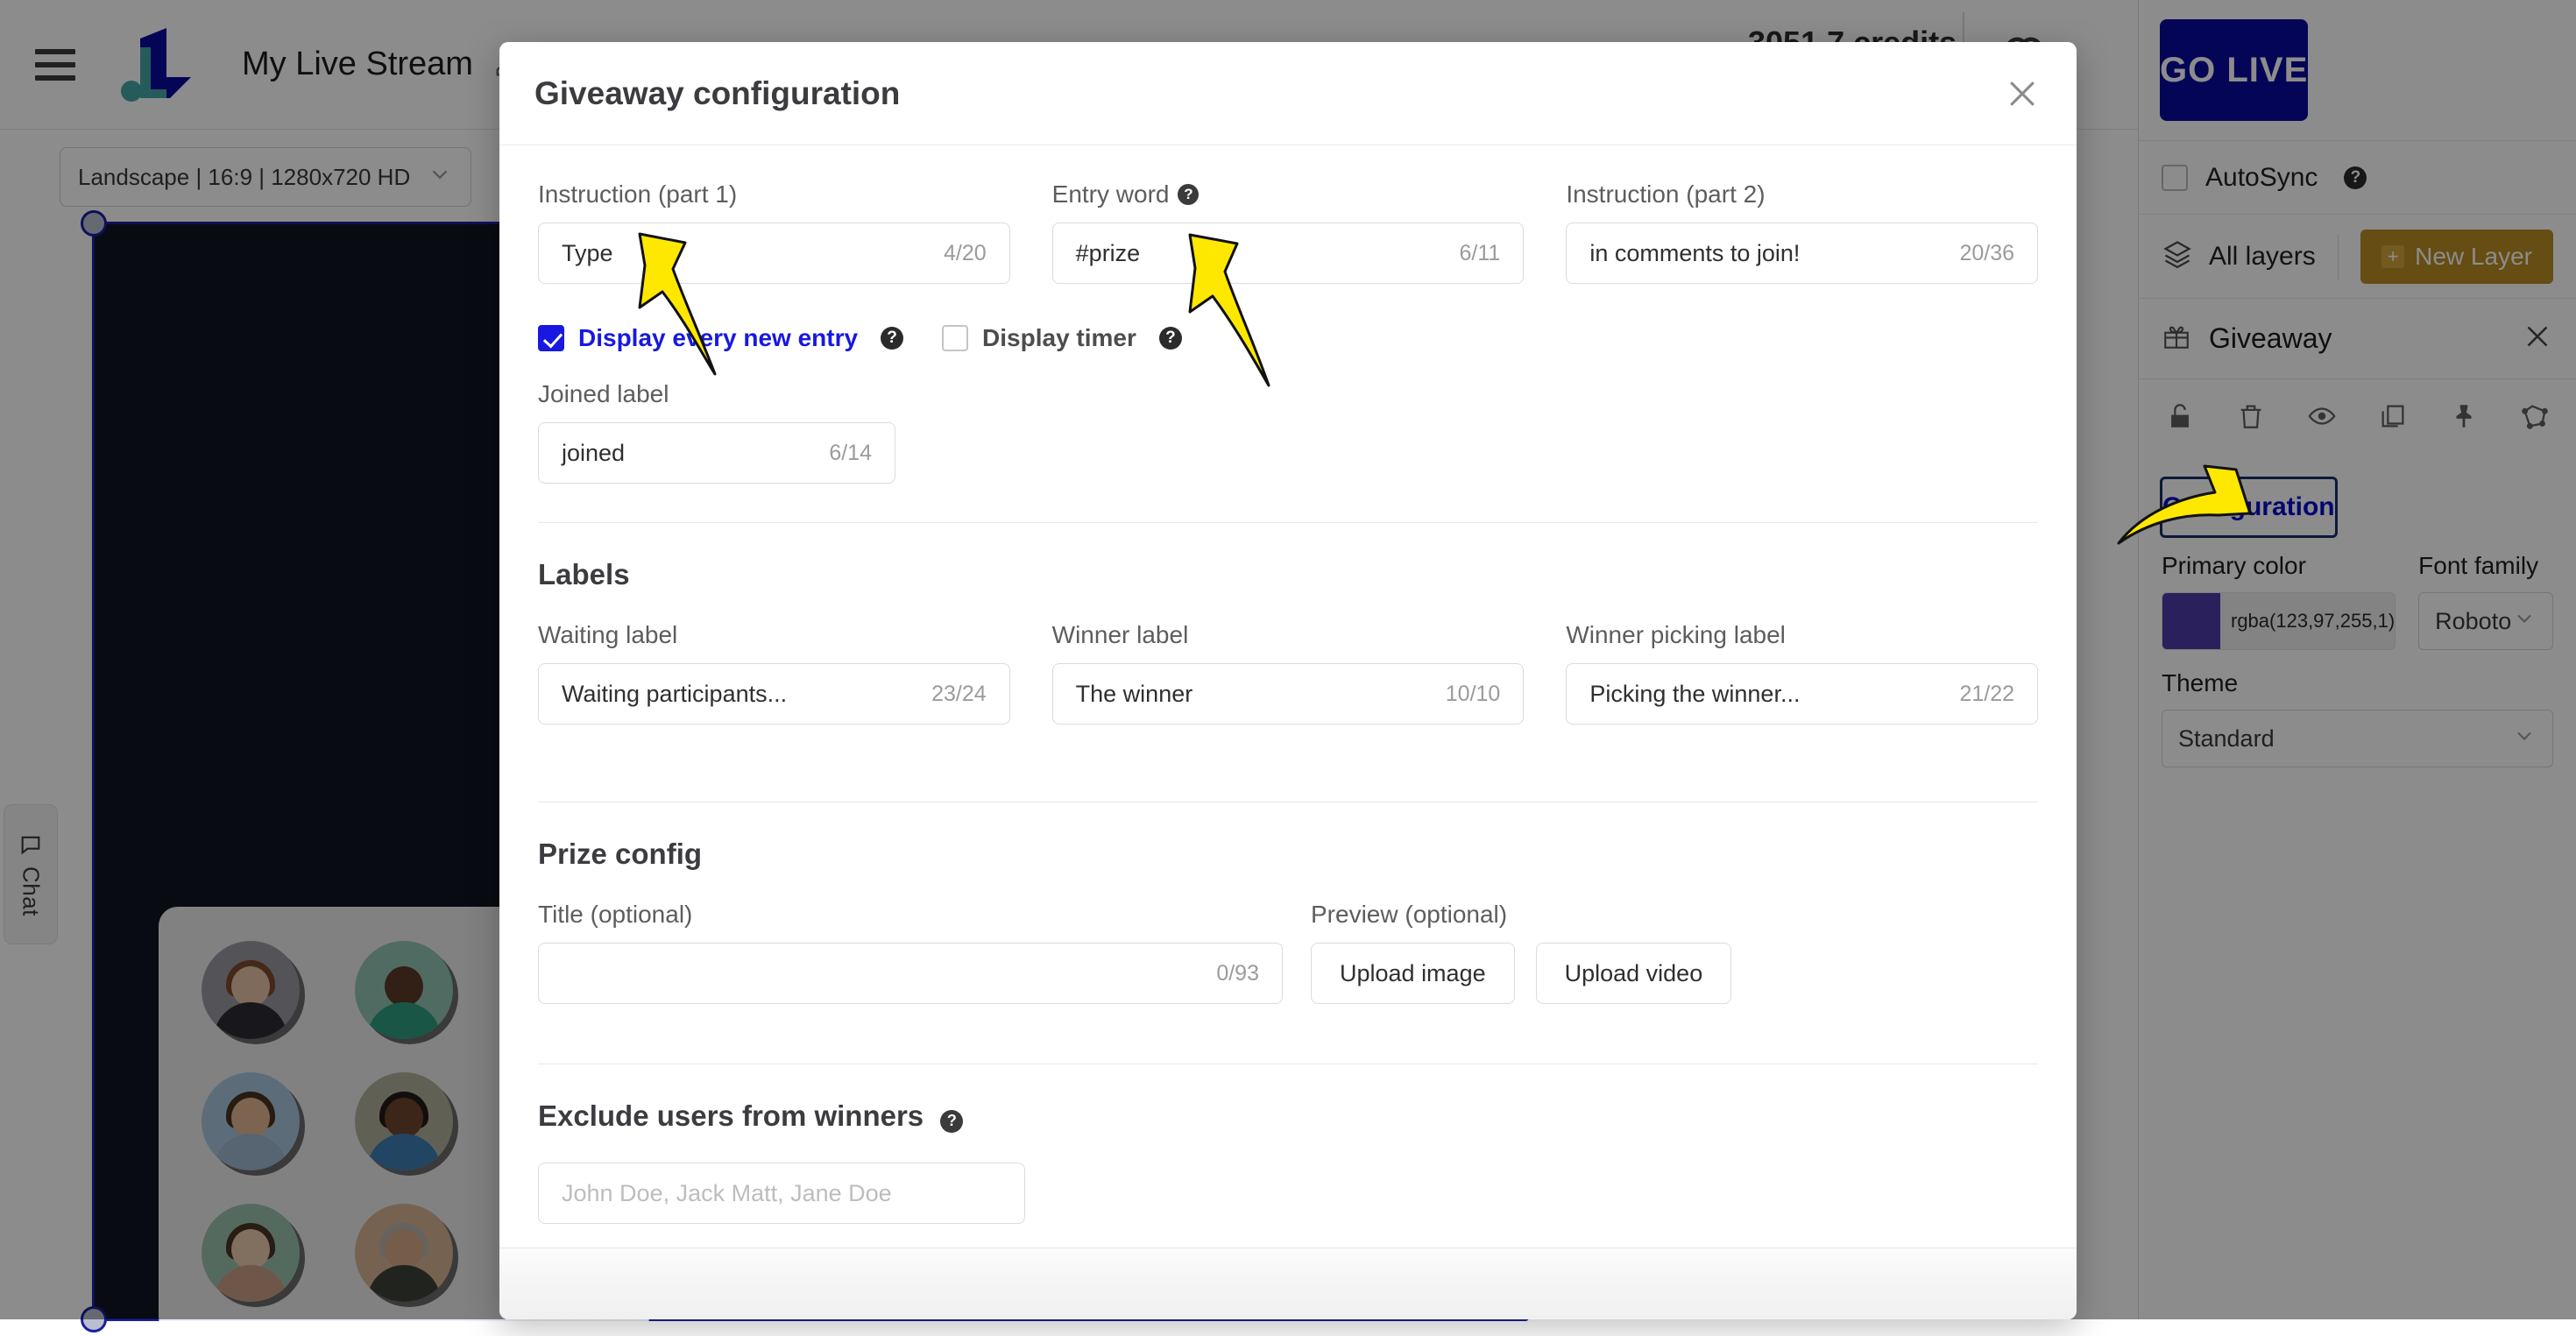  I want to click on display-every-new-entry-checkbox: Display every new entry ?, so click(720, 338).